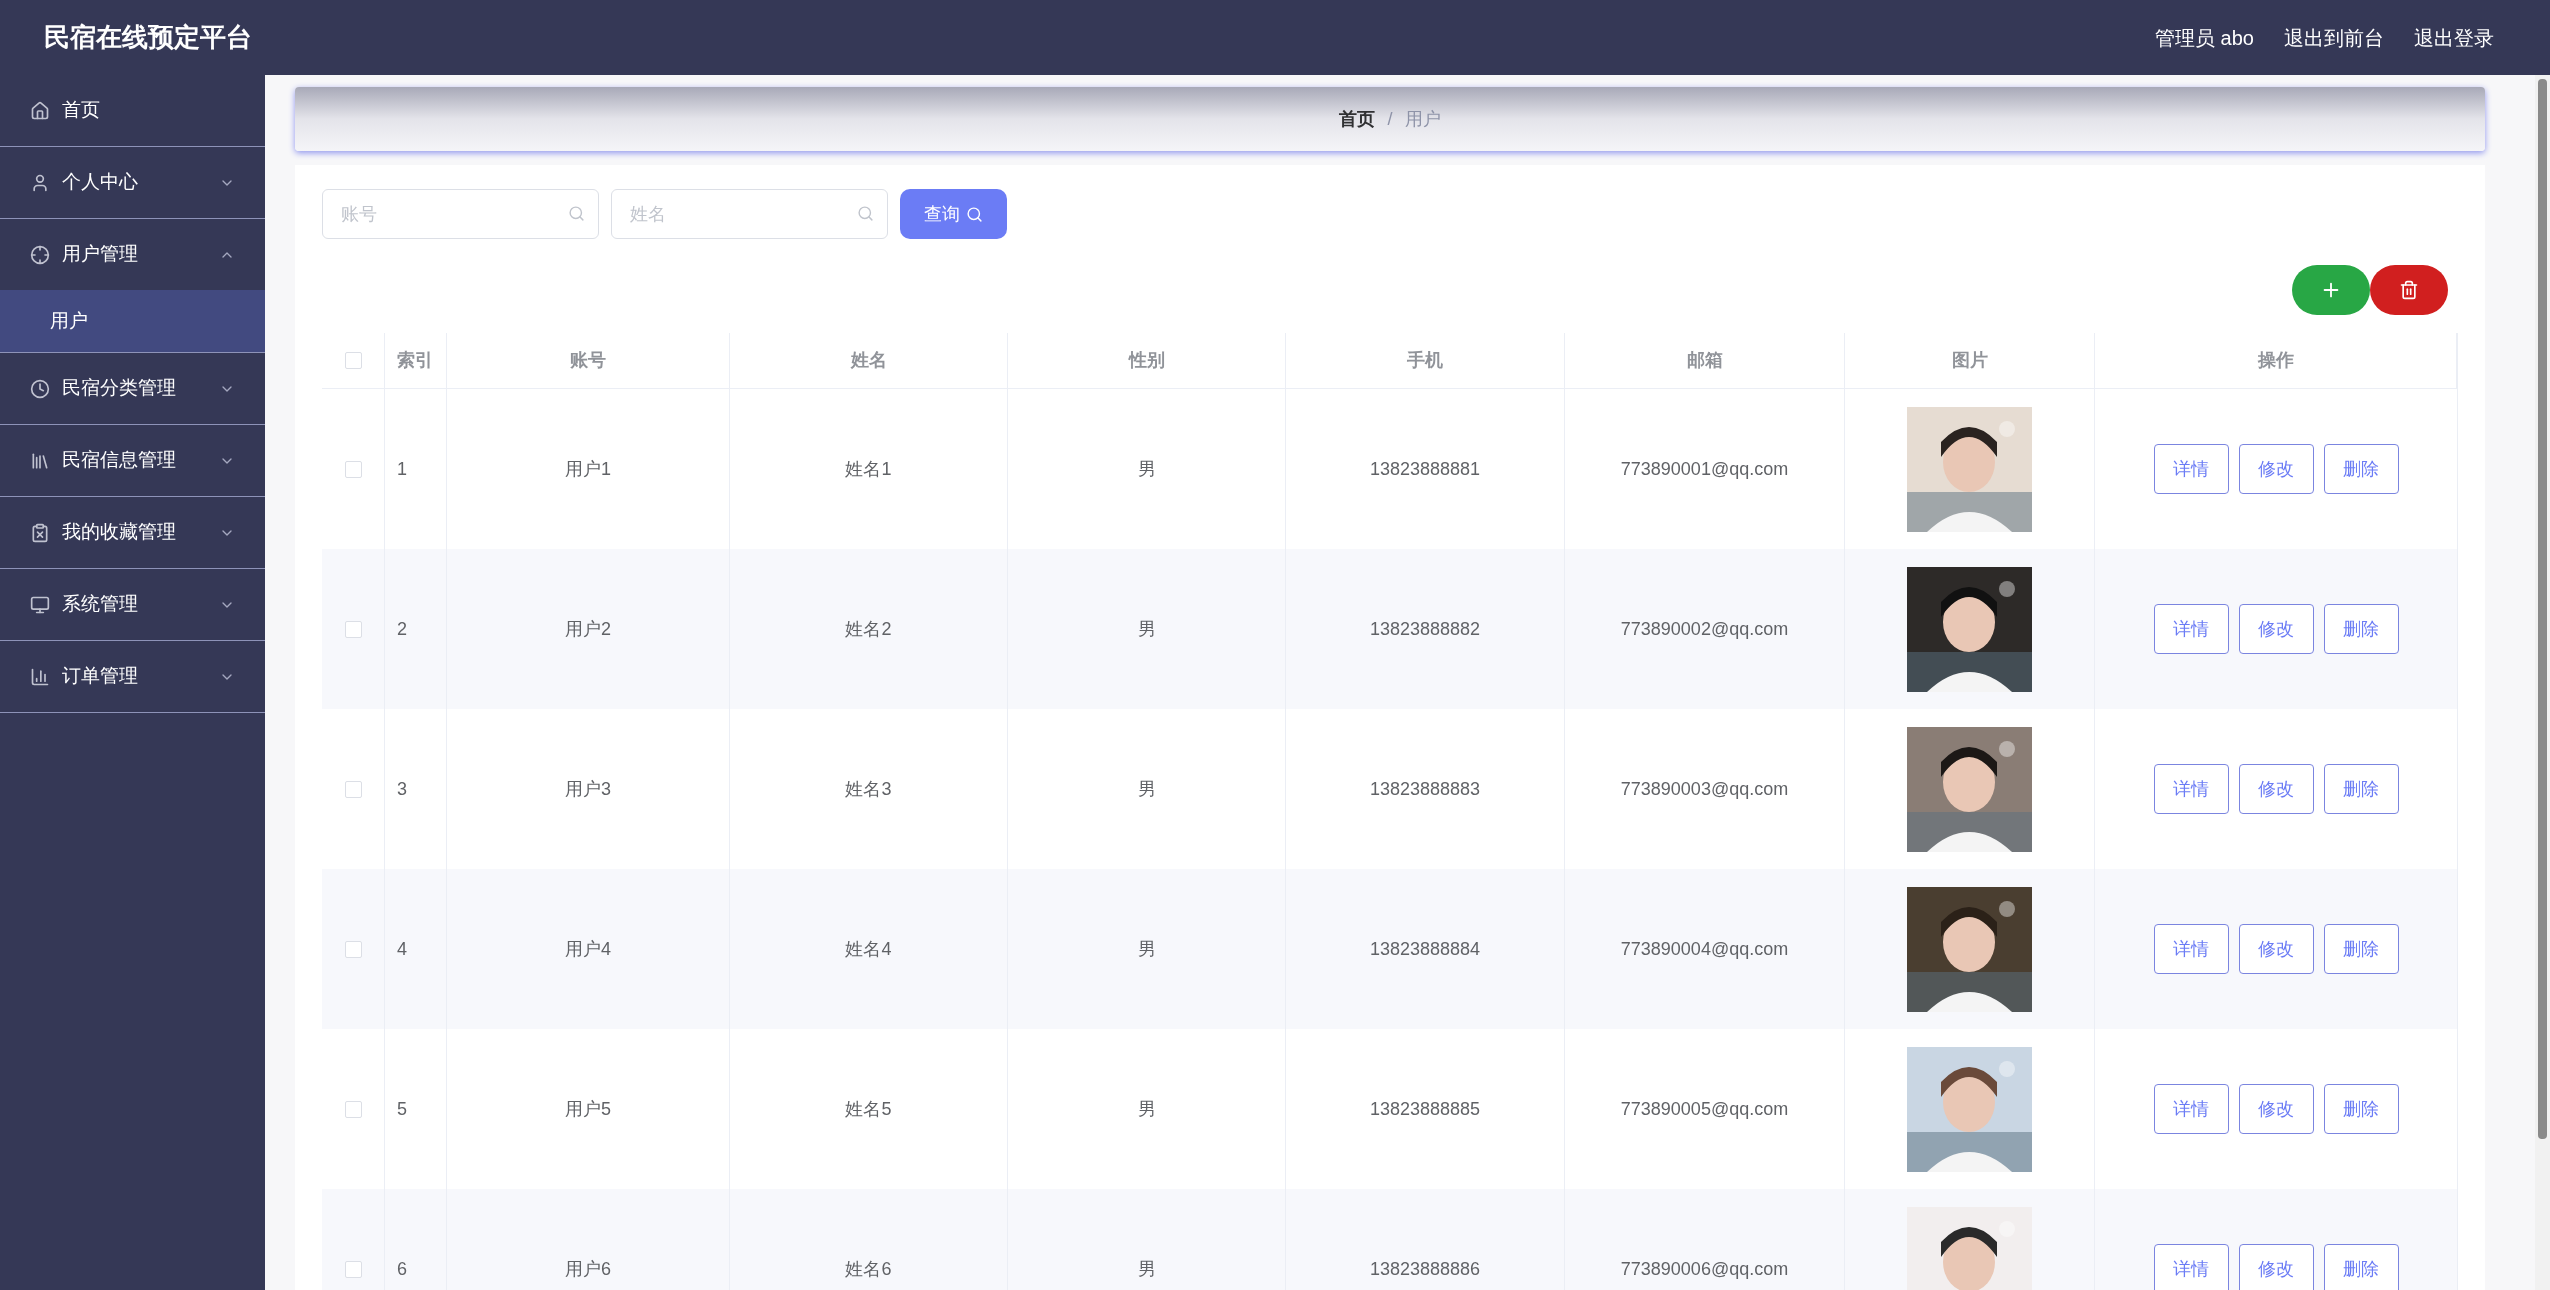 The width and height of the screenshot is (2550, 1290). What do you see at coordinates (1704, 629) in the screenshot?
I see `table-cell-text: 773890002@qq.com` at bounding box center [1704, 629].